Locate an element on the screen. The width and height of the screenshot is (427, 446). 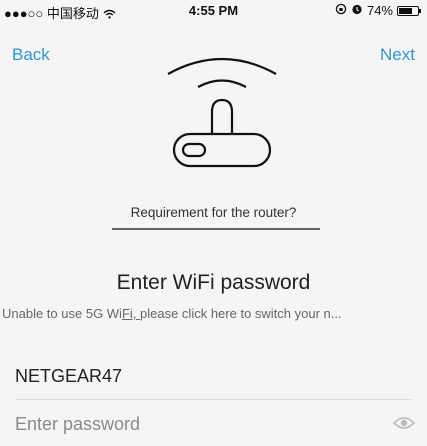
alarm-icon is located at coordinates (357, 10).